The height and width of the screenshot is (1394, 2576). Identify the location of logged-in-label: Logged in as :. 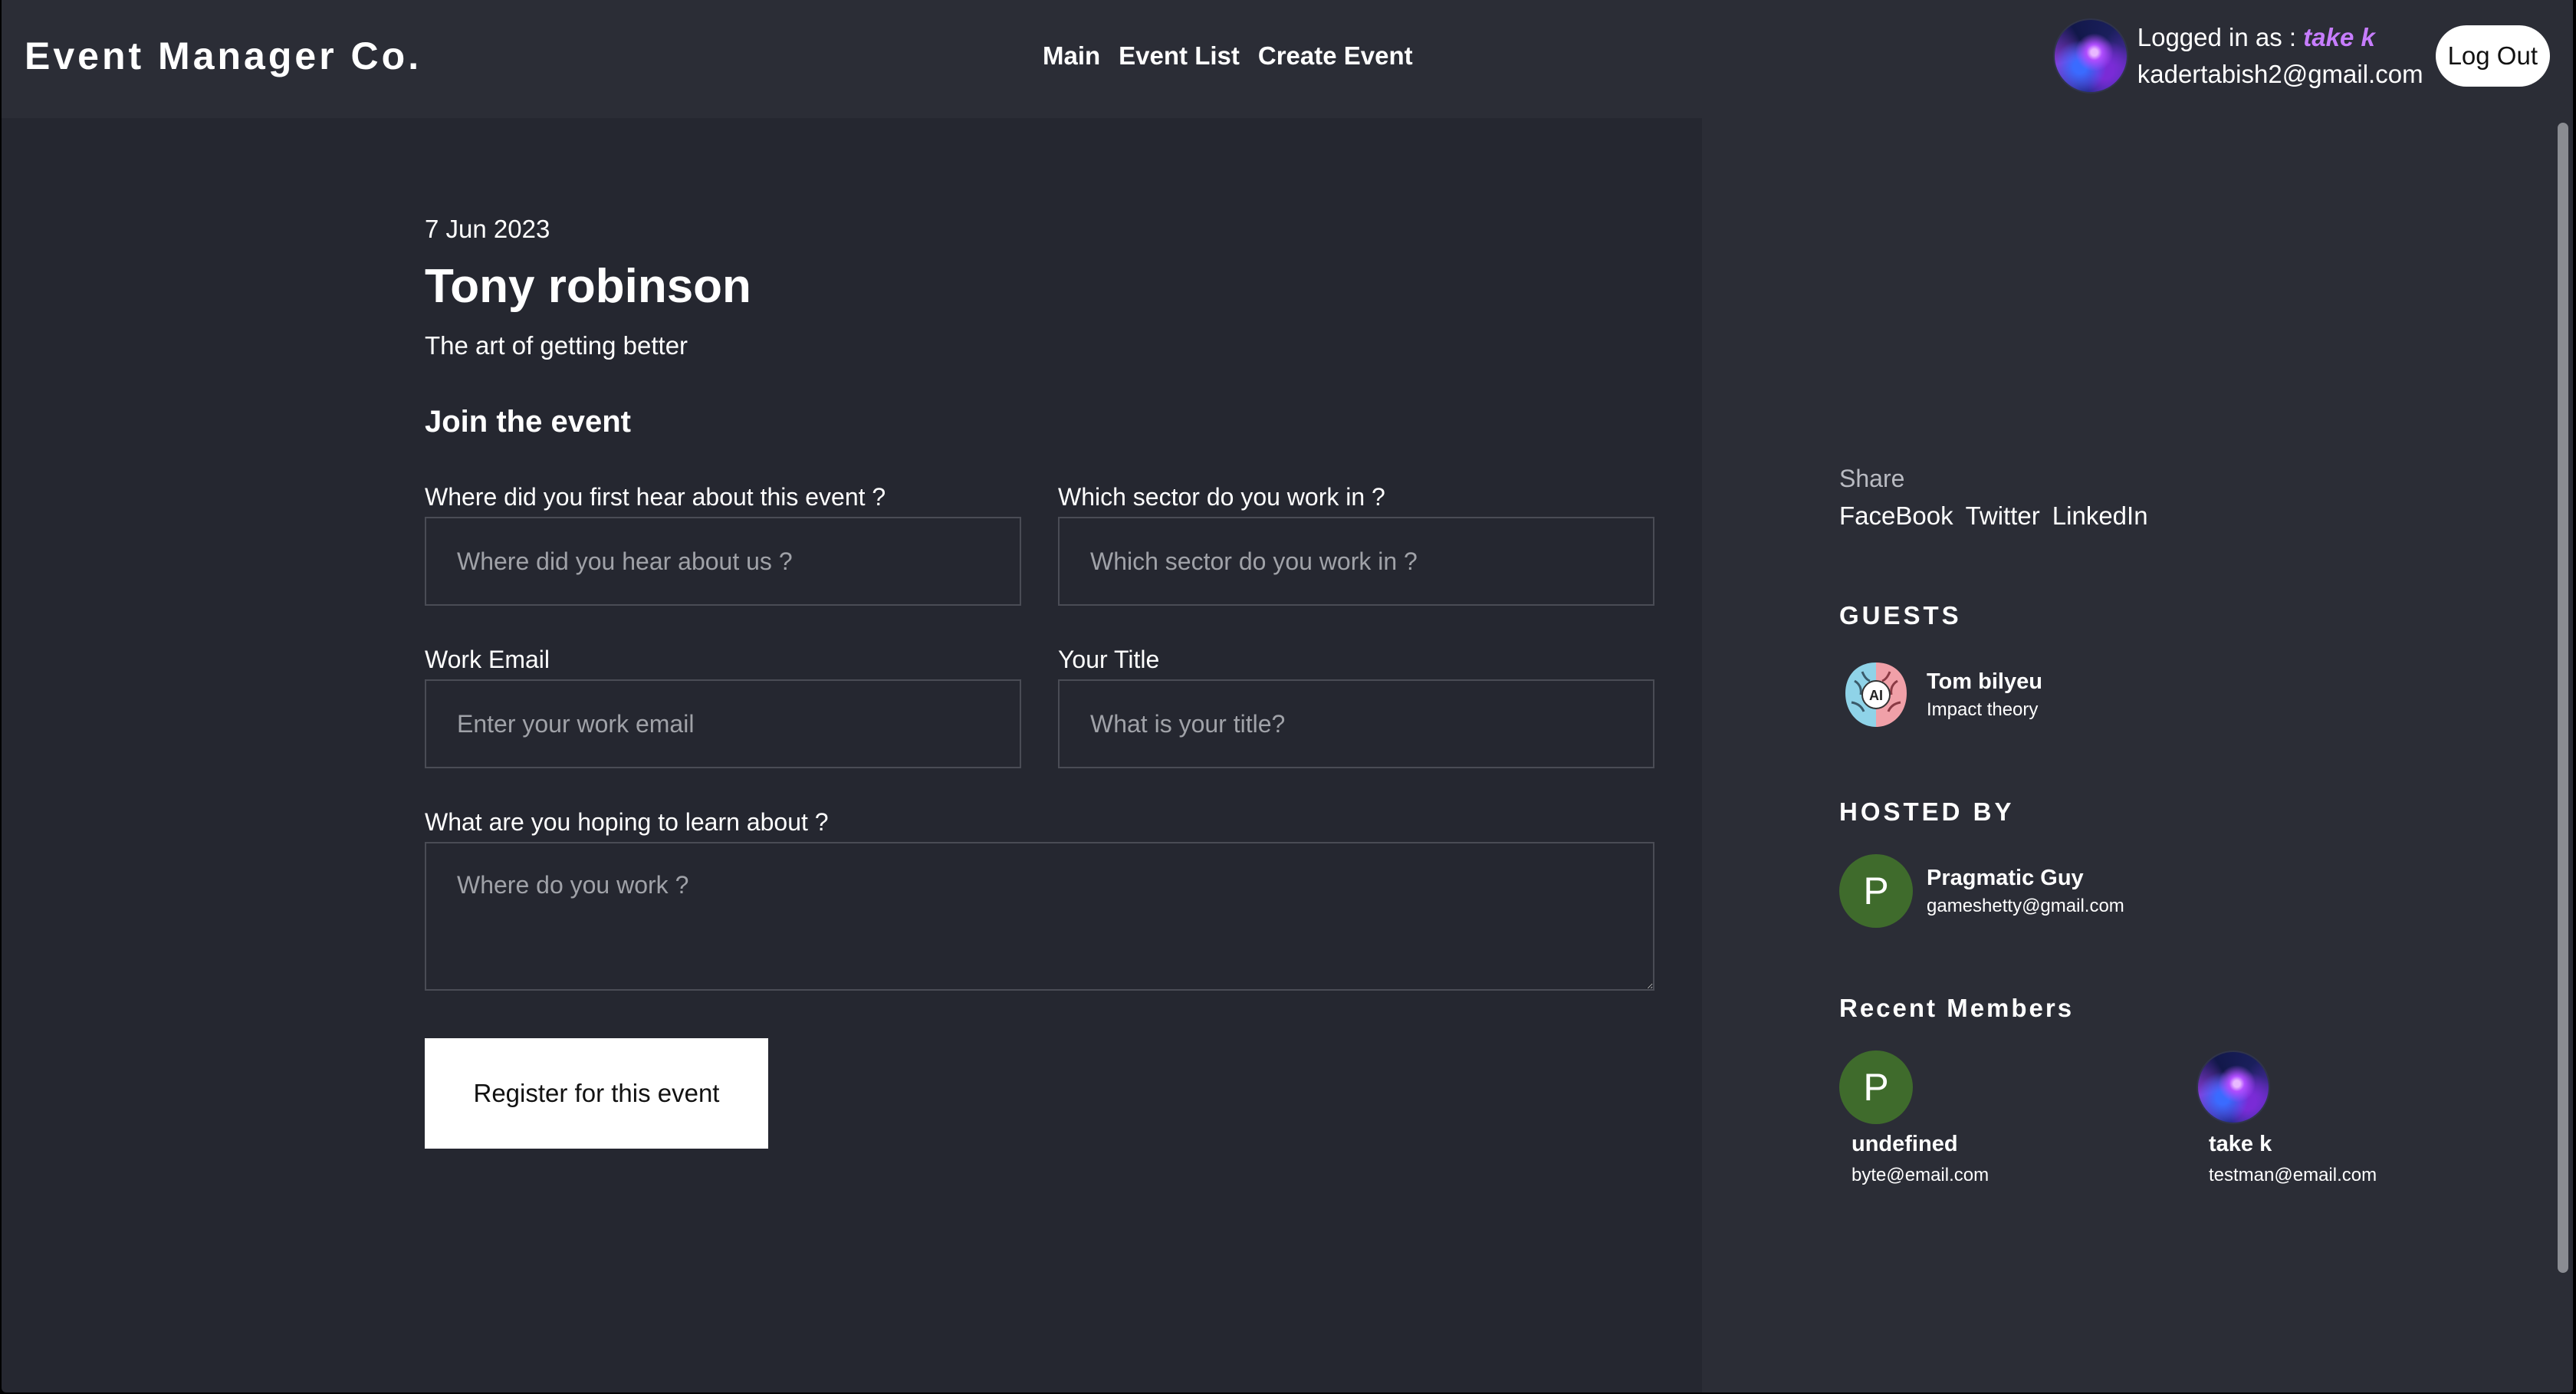
(2217, 37).